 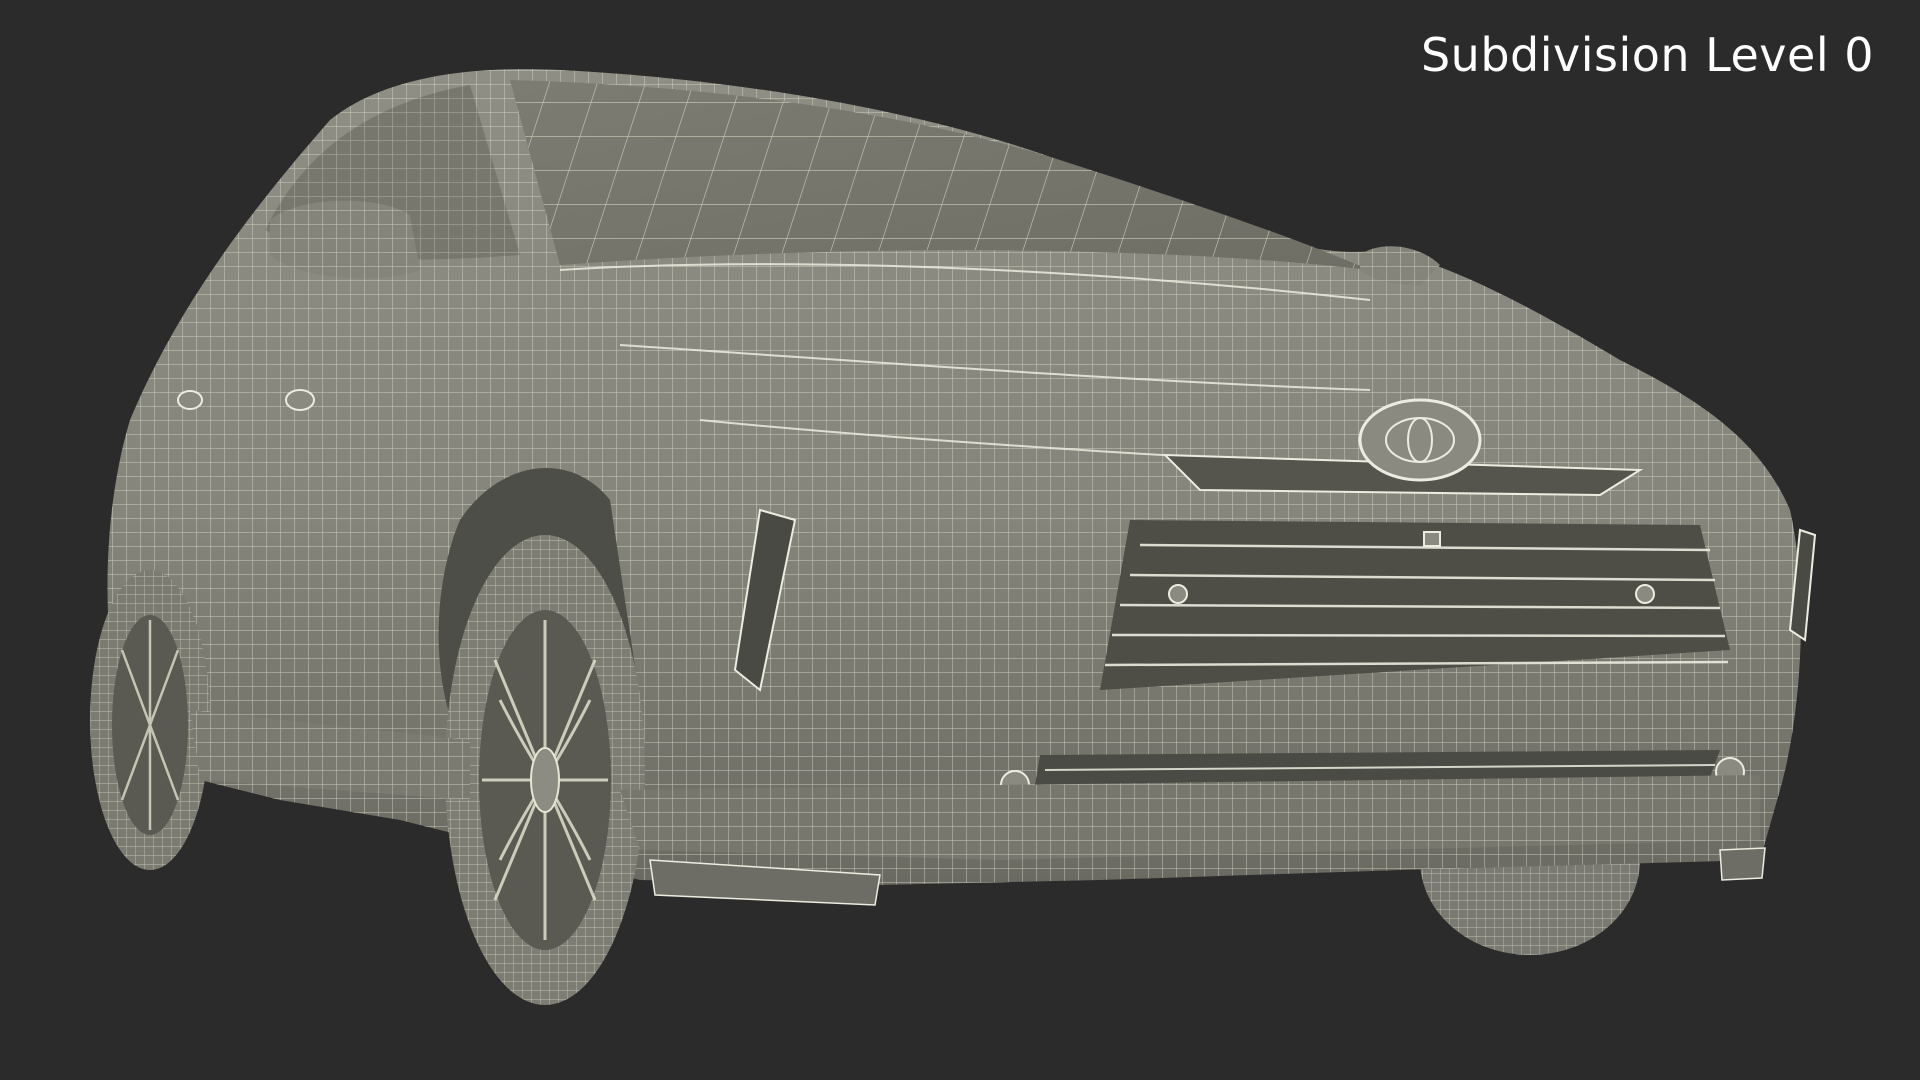 I want to click on grille-camera, so click(x=1432, y=539).